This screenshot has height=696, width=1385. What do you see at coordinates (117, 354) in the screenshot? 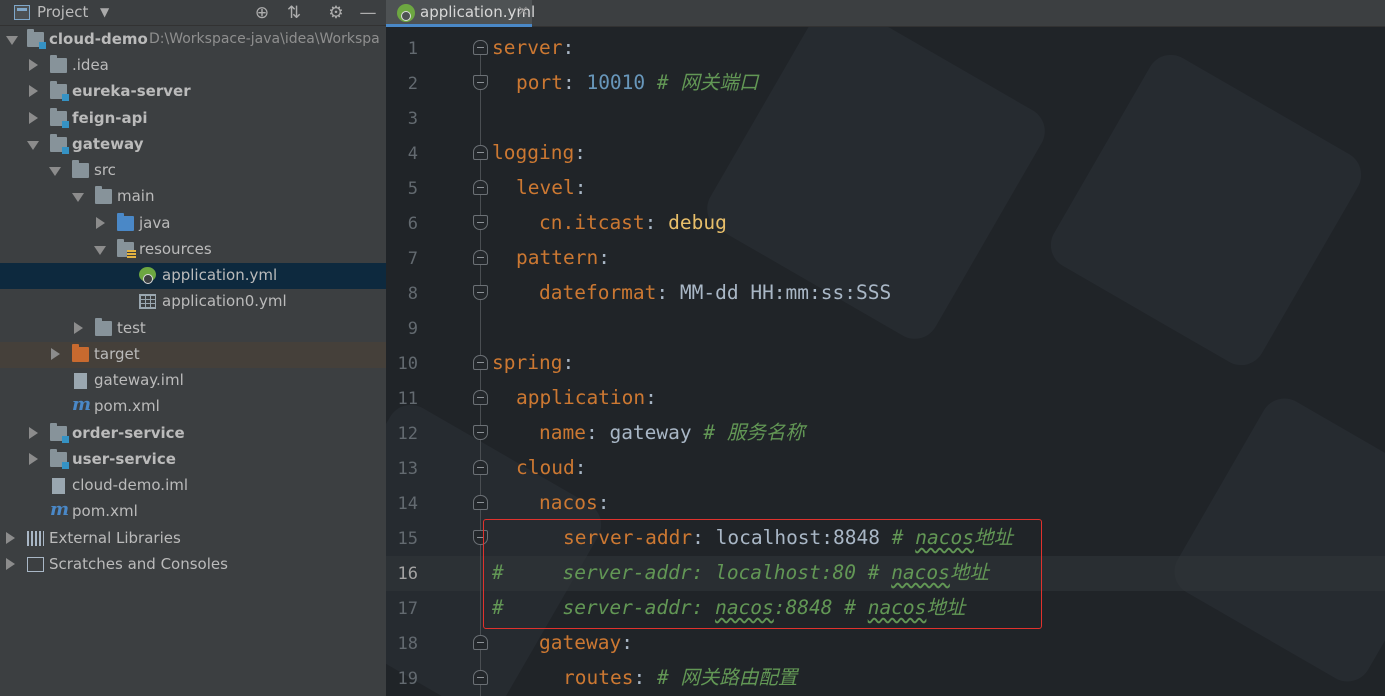
I see `tree-item-label: target` at bounding box center [117, 354].